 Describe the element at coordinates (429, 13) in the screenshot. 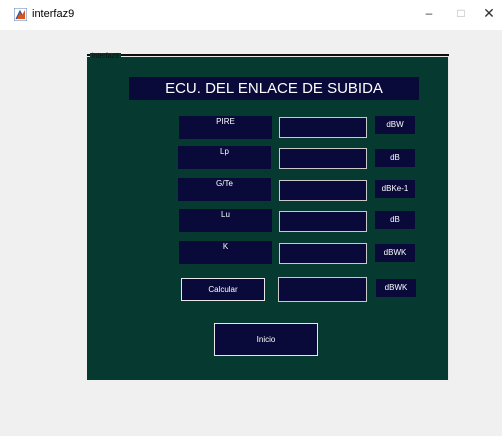

I see `minimize-icon: –` at that location.